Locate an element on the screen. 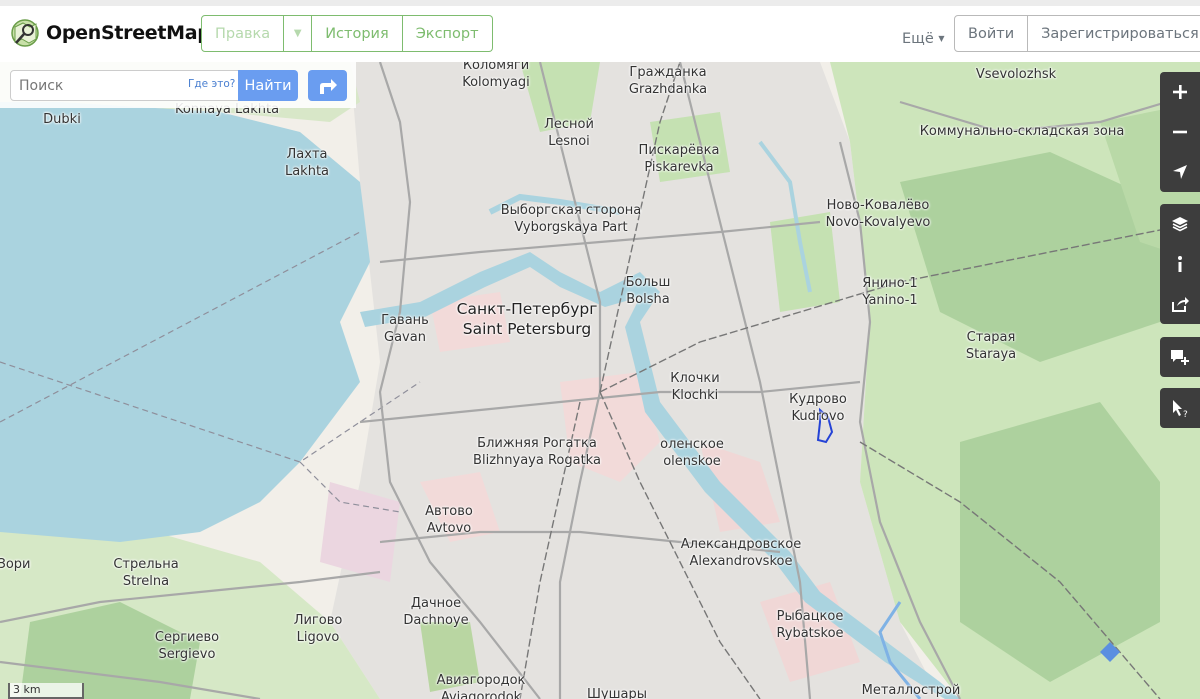 The width and height of the screenshot is (1200, 699). info-icon is located at coordinates (1180, 264).